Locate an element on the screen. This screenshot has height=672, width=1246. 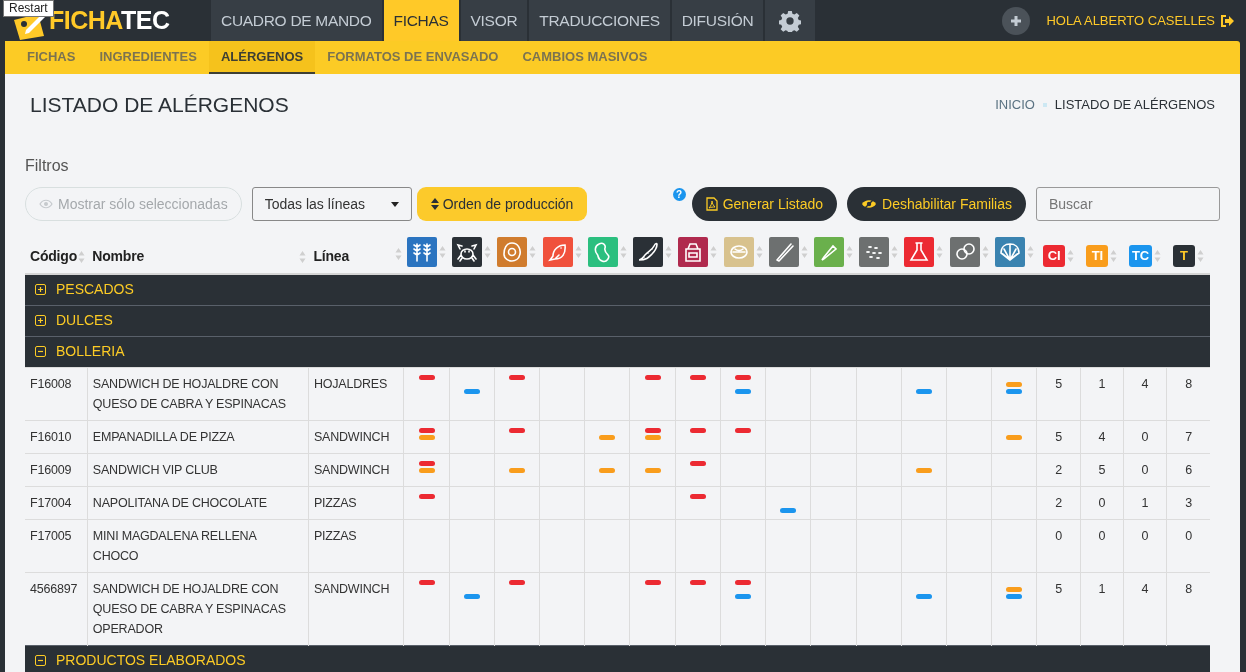
table-cell-text: 7 is located at coordinates (1188, 437).